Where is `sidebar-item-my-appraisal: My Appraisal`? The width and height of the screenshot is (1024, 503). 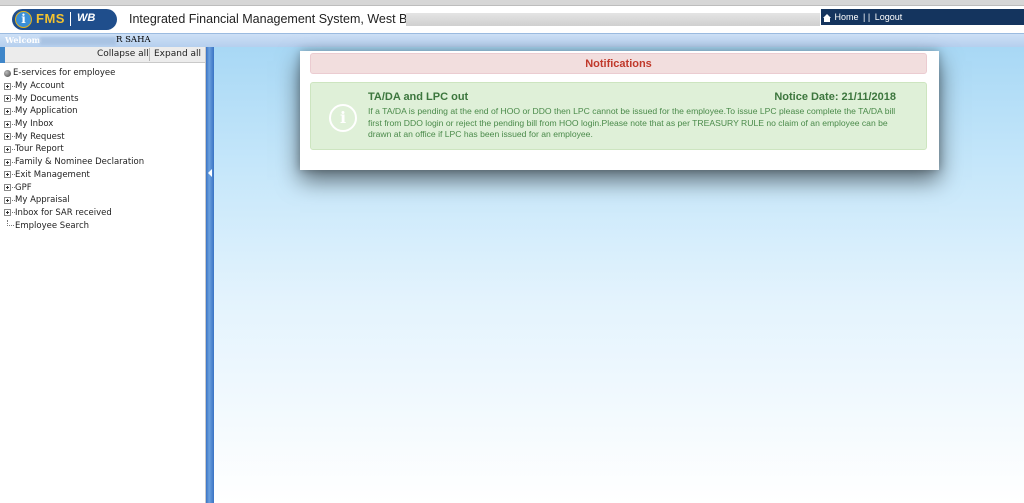 sidebar-item-my-appraisal: My Appraisal is located at coordinates (74, 200).